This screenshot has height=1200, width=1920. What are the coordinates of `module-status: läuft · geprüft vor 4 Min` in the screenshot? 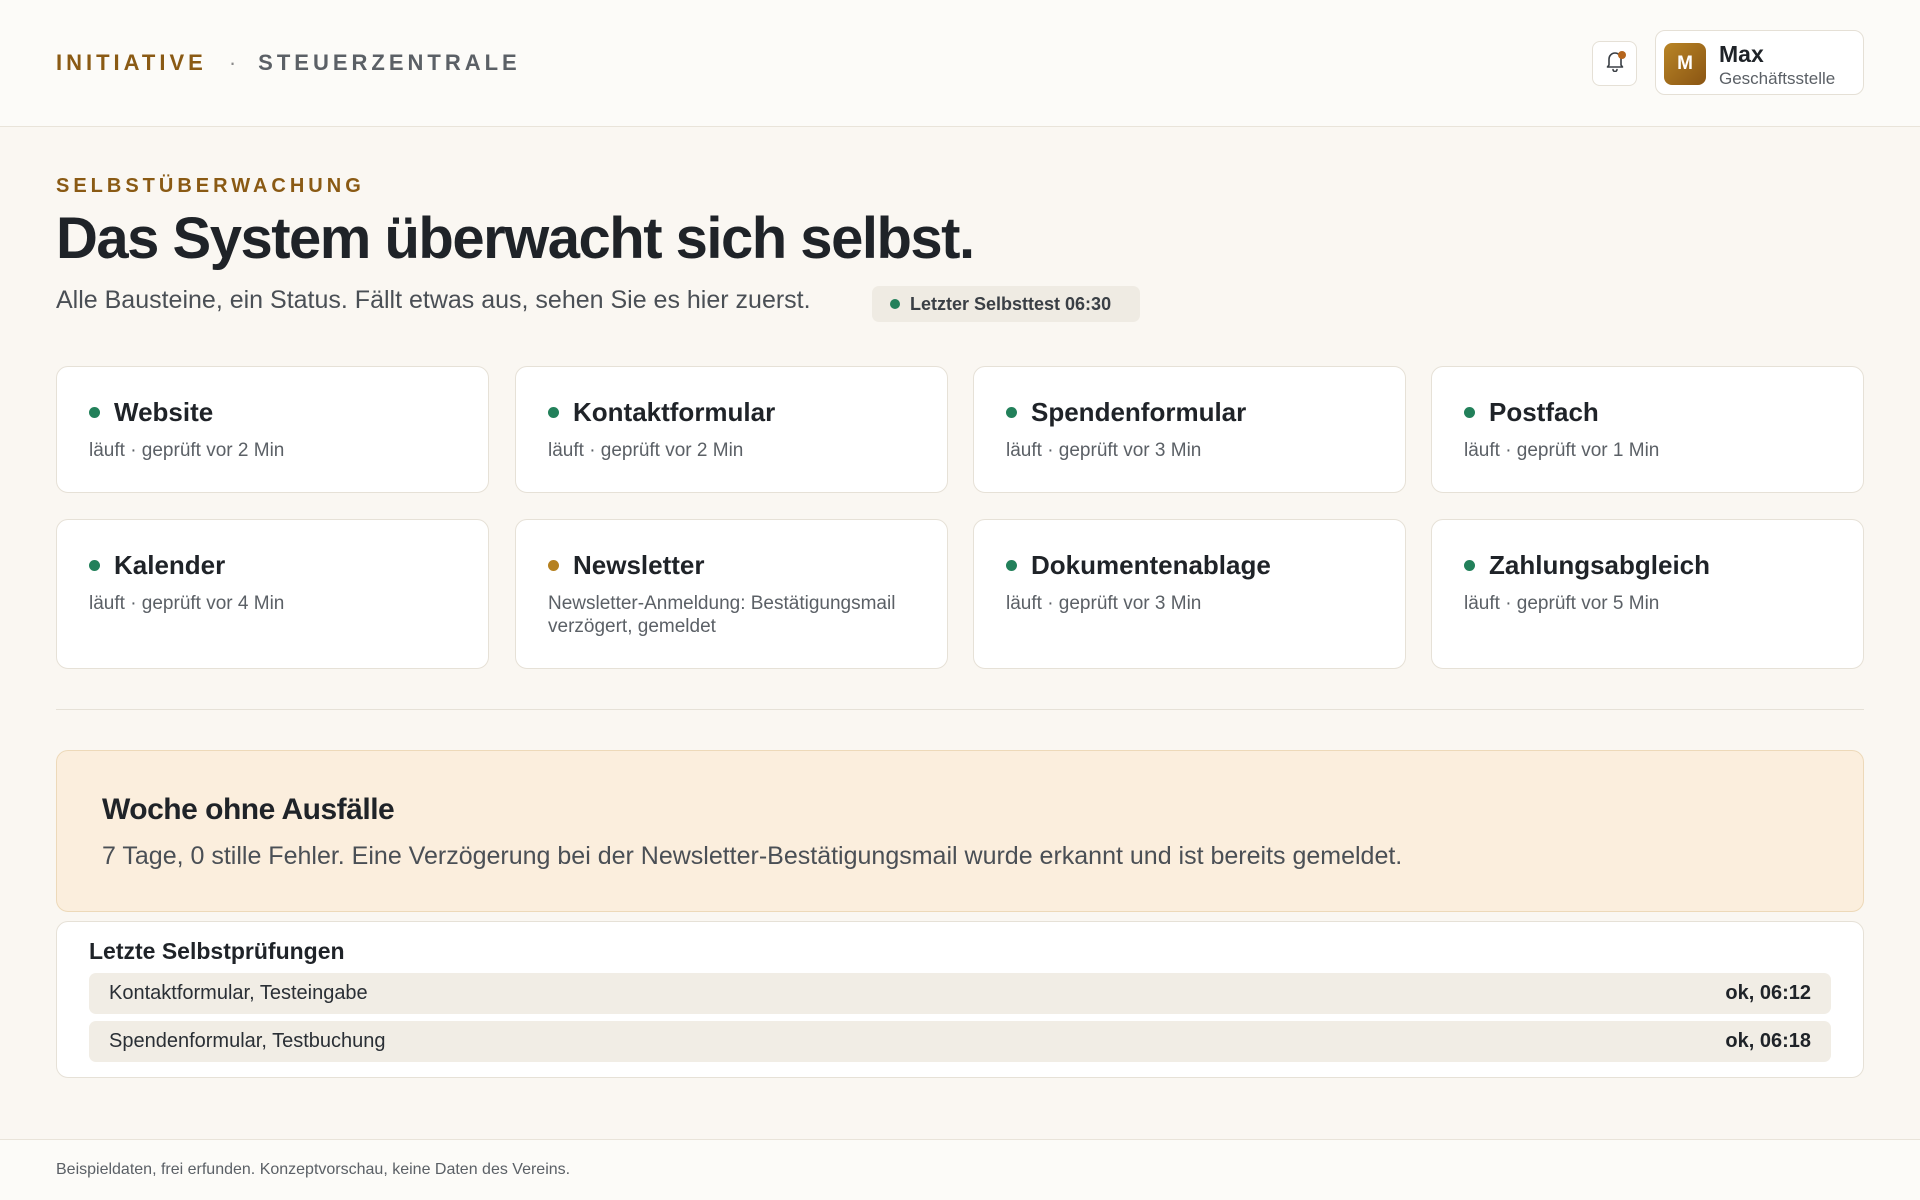 It's located at (187, 603).